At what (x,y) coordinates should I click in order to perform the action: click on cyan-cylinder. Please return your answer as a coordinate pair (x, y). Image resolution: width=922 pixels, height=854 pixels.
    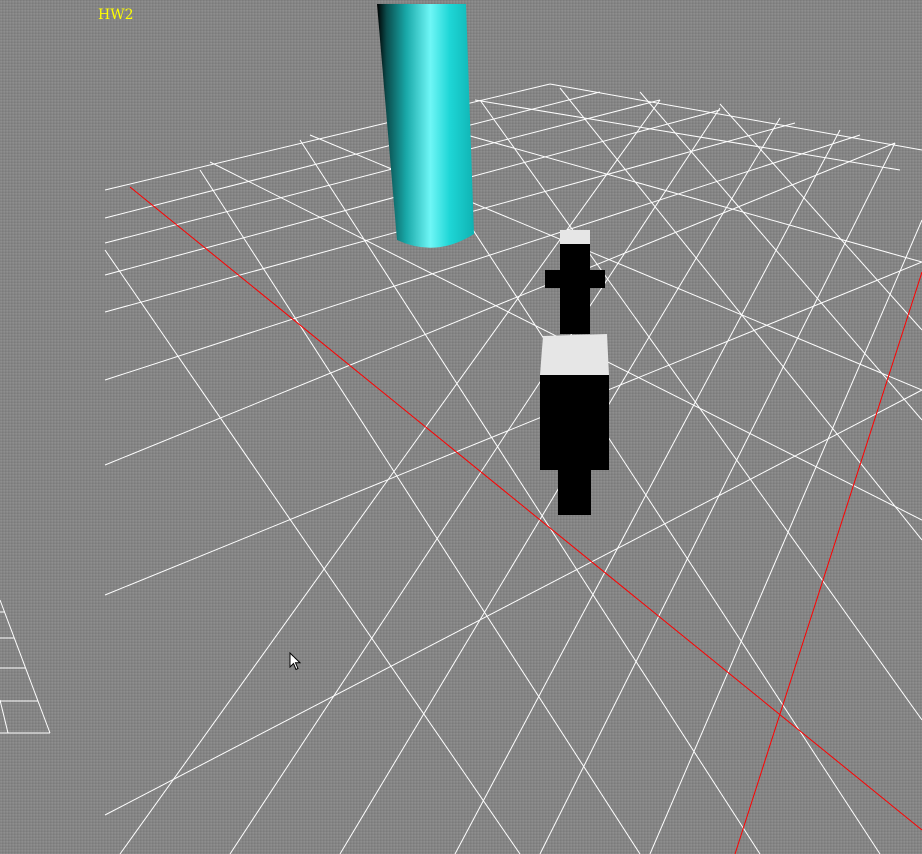
    Looking at the image, I should click on (425, 126).